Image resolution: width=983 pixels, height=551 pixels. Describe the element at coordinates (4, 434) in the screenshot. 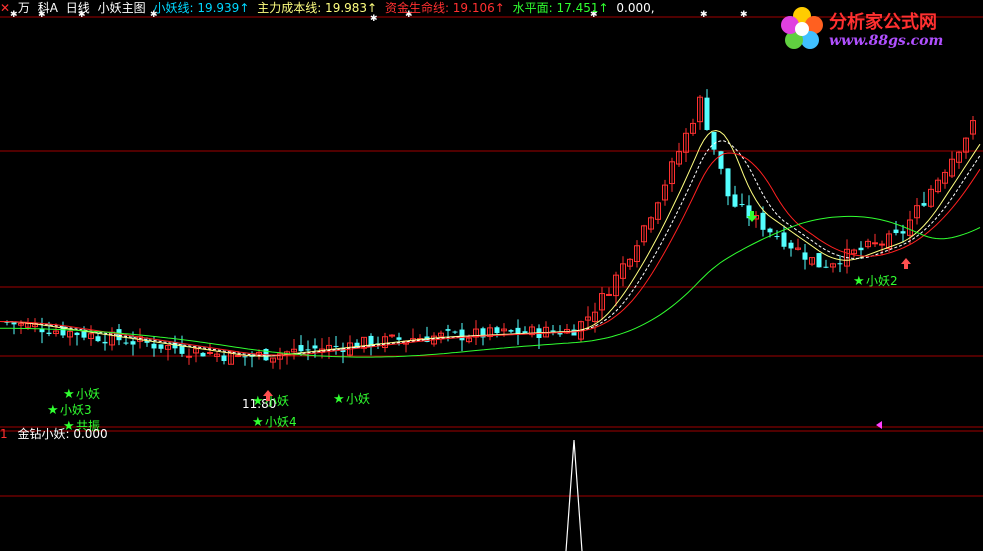

I see `sub-panel-index: 1` at that location.